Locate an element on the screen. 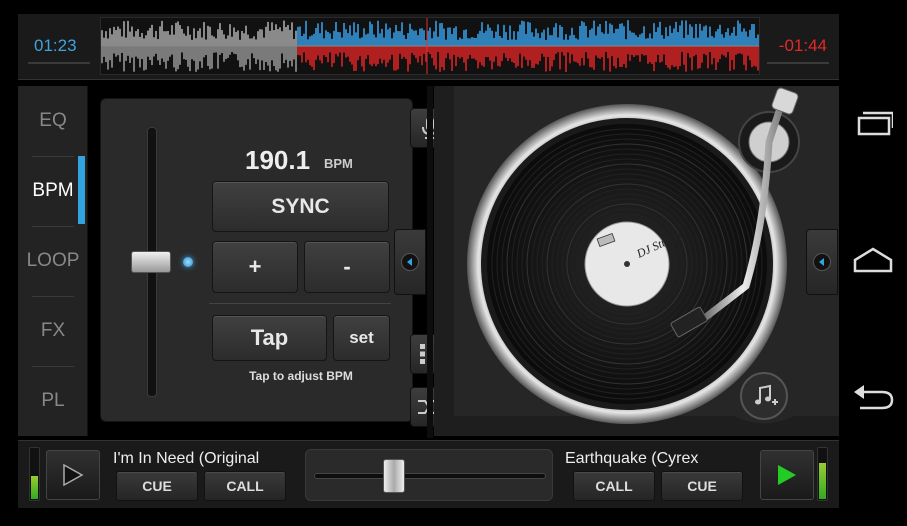 This screenshot has height=526, width=907. panel-tabs: EQ BPM LOOP FX PL is located at coordinates (53, 261).